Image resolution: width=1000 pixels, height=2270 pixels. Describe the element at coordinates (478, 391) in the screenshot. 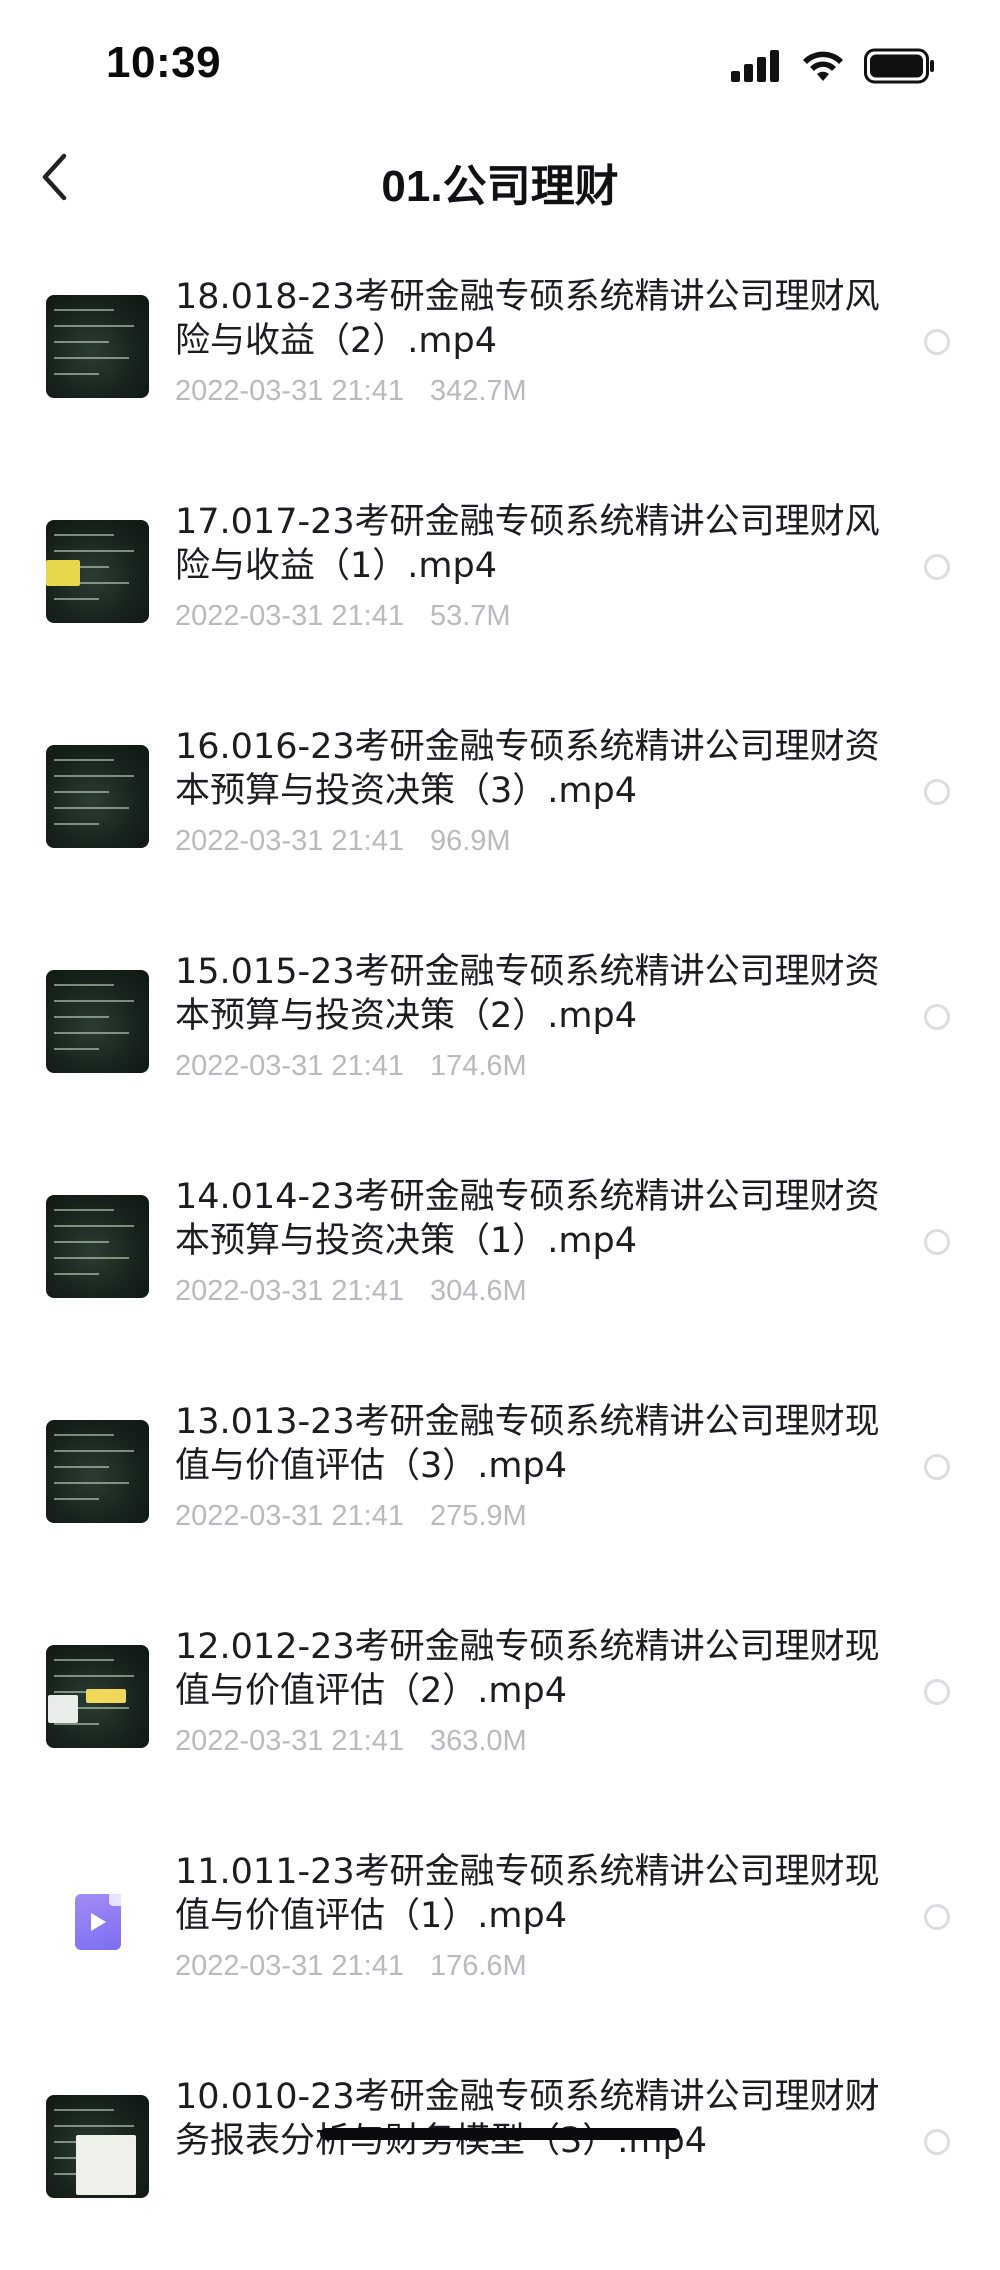

I see `file-size: 342.7M` at that location.